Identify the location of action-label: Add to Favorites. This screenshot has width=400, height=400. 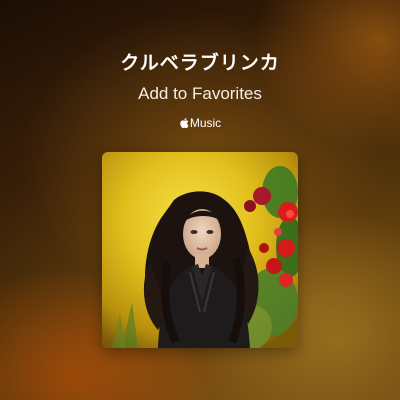
(200, 94).